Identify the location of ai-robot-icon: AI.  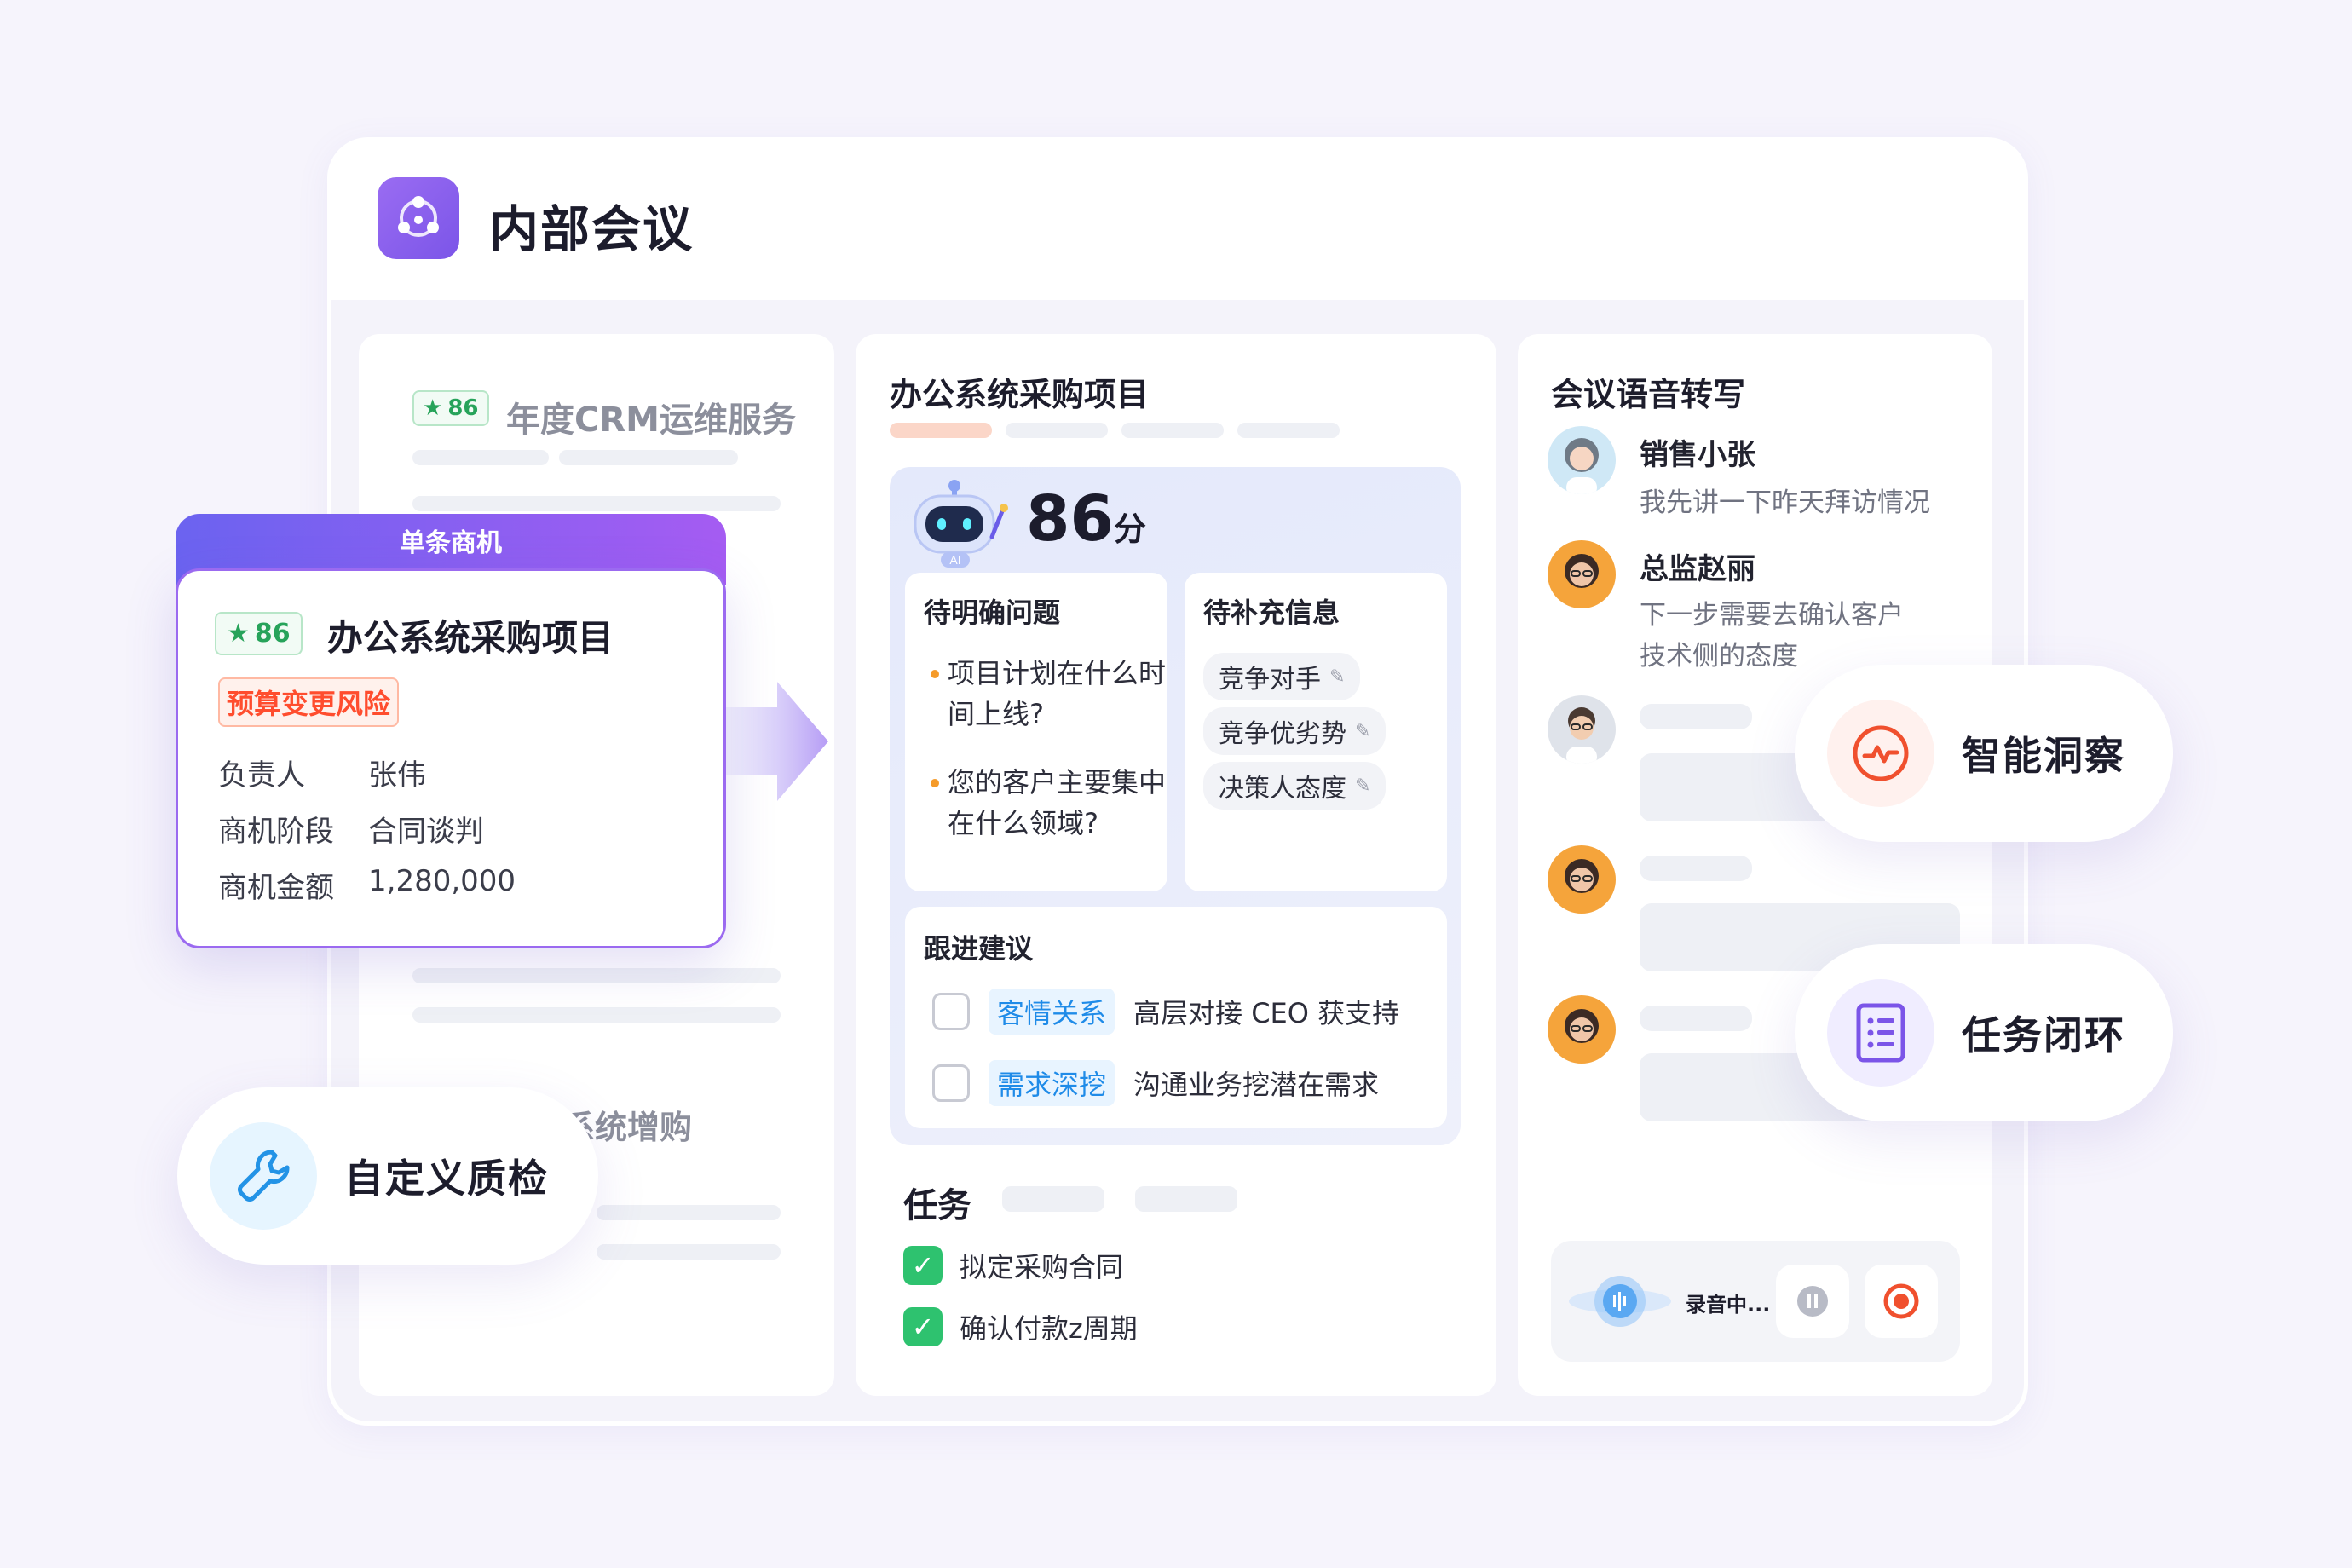
(961, 524).